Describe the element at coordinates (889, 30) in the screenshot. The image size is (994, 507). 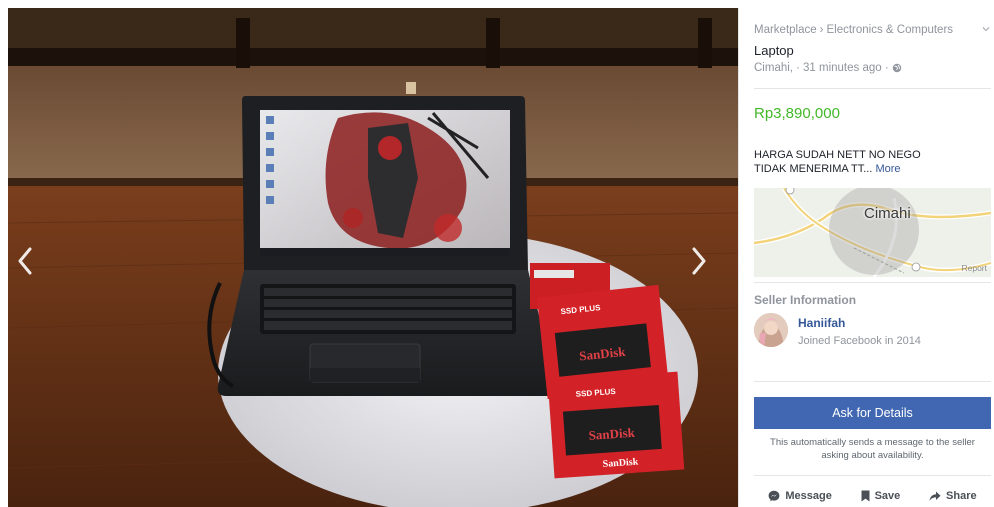
I see `breadcrumb-category-link: Electronics & Computers` at that location.